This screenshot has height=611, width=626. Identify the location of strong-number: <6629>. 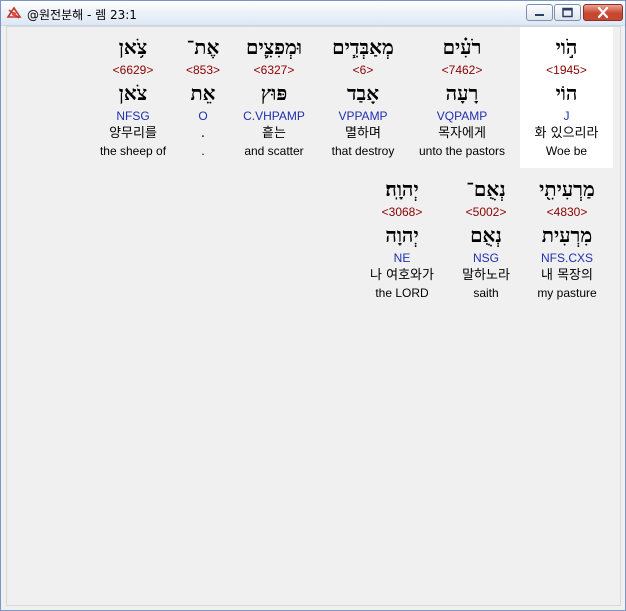
(133, 70).